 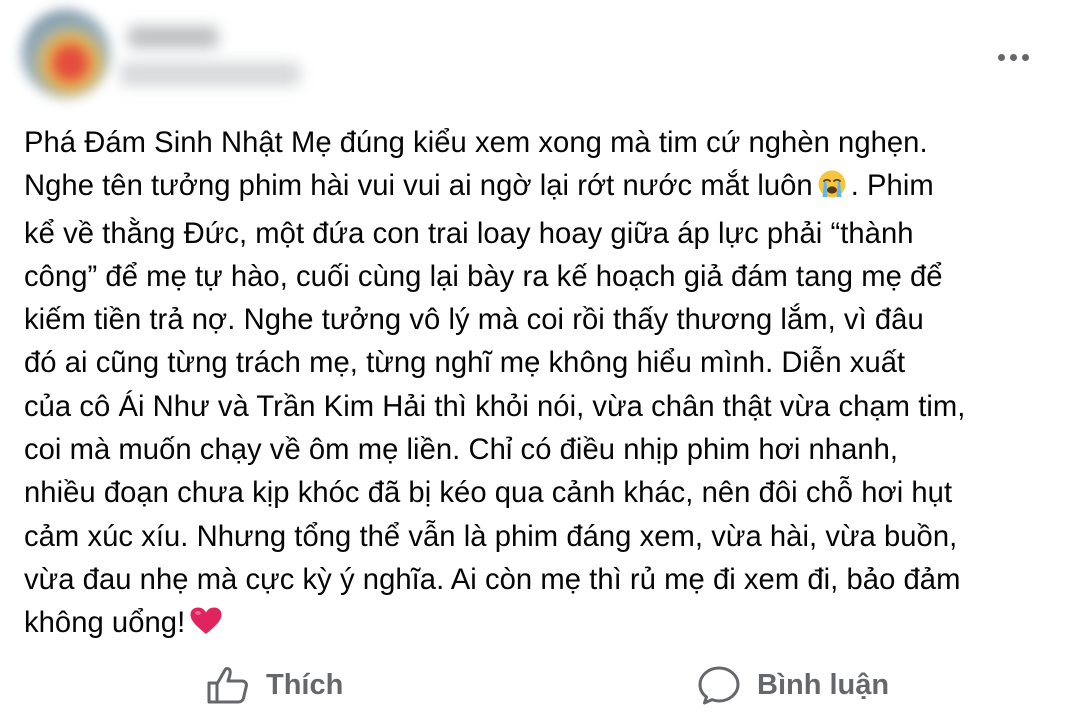 What do you see at coordinates (305, 684) in the screenshot?
I see `like-label: Thích` at bounding box center [305, 684].